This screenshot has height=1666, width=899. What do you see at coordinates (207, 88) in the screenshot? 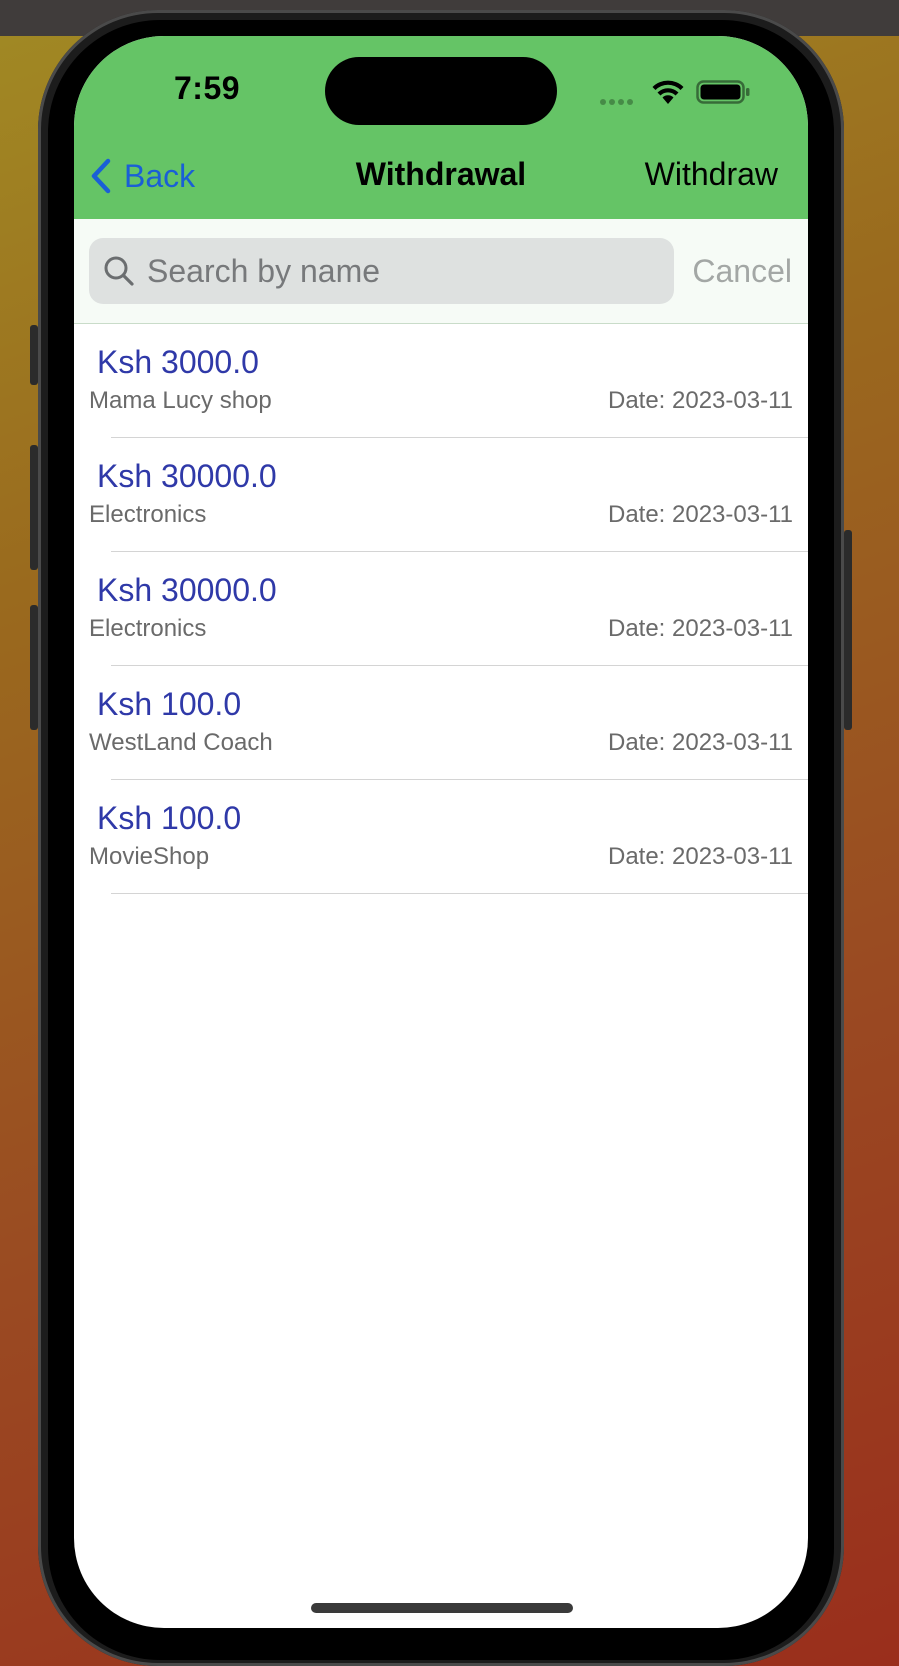
I see `status-time: 7:59` at bounding box center [207, 88].